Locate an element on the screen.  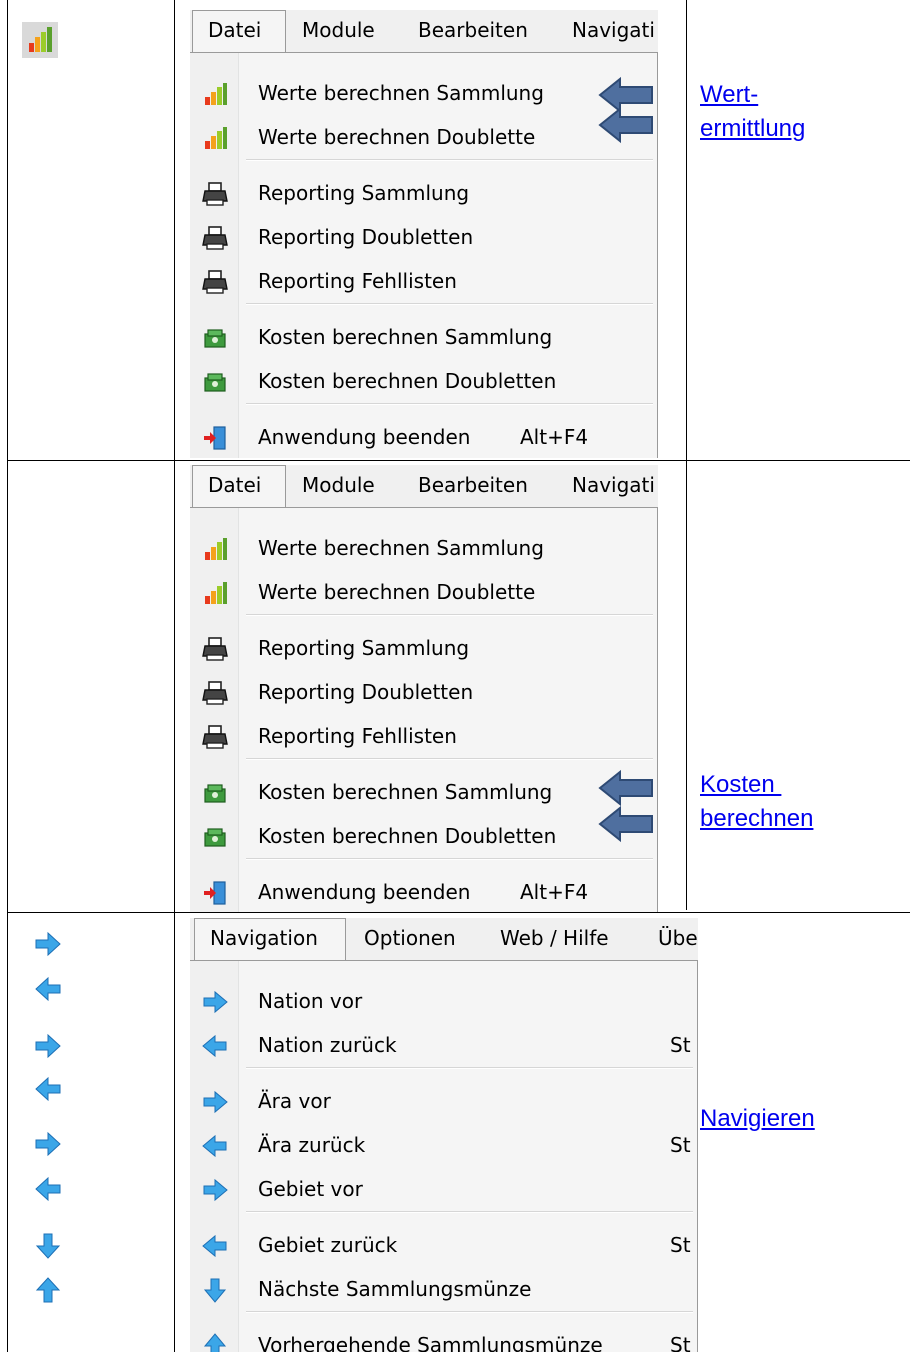
menu-bar-item: Übe is located at coordinates (678, 938).